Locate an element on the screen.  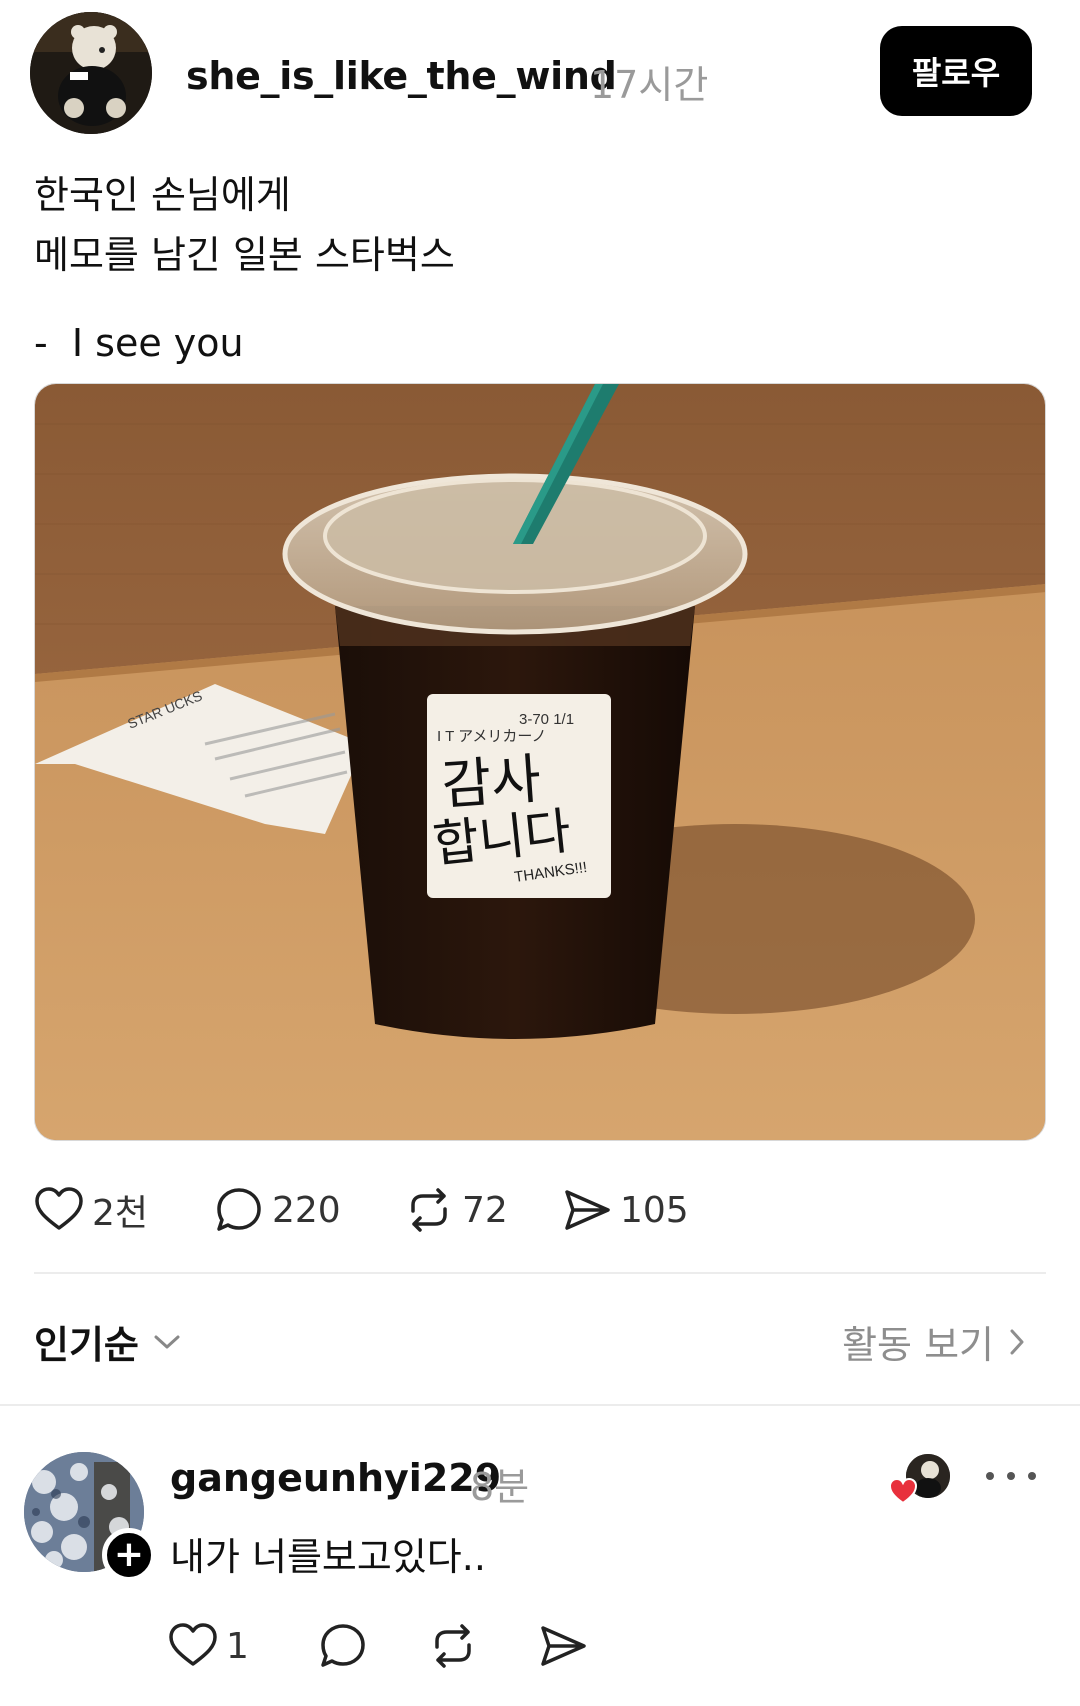
repost-button: 72 is located at coordinates (456, 1210).